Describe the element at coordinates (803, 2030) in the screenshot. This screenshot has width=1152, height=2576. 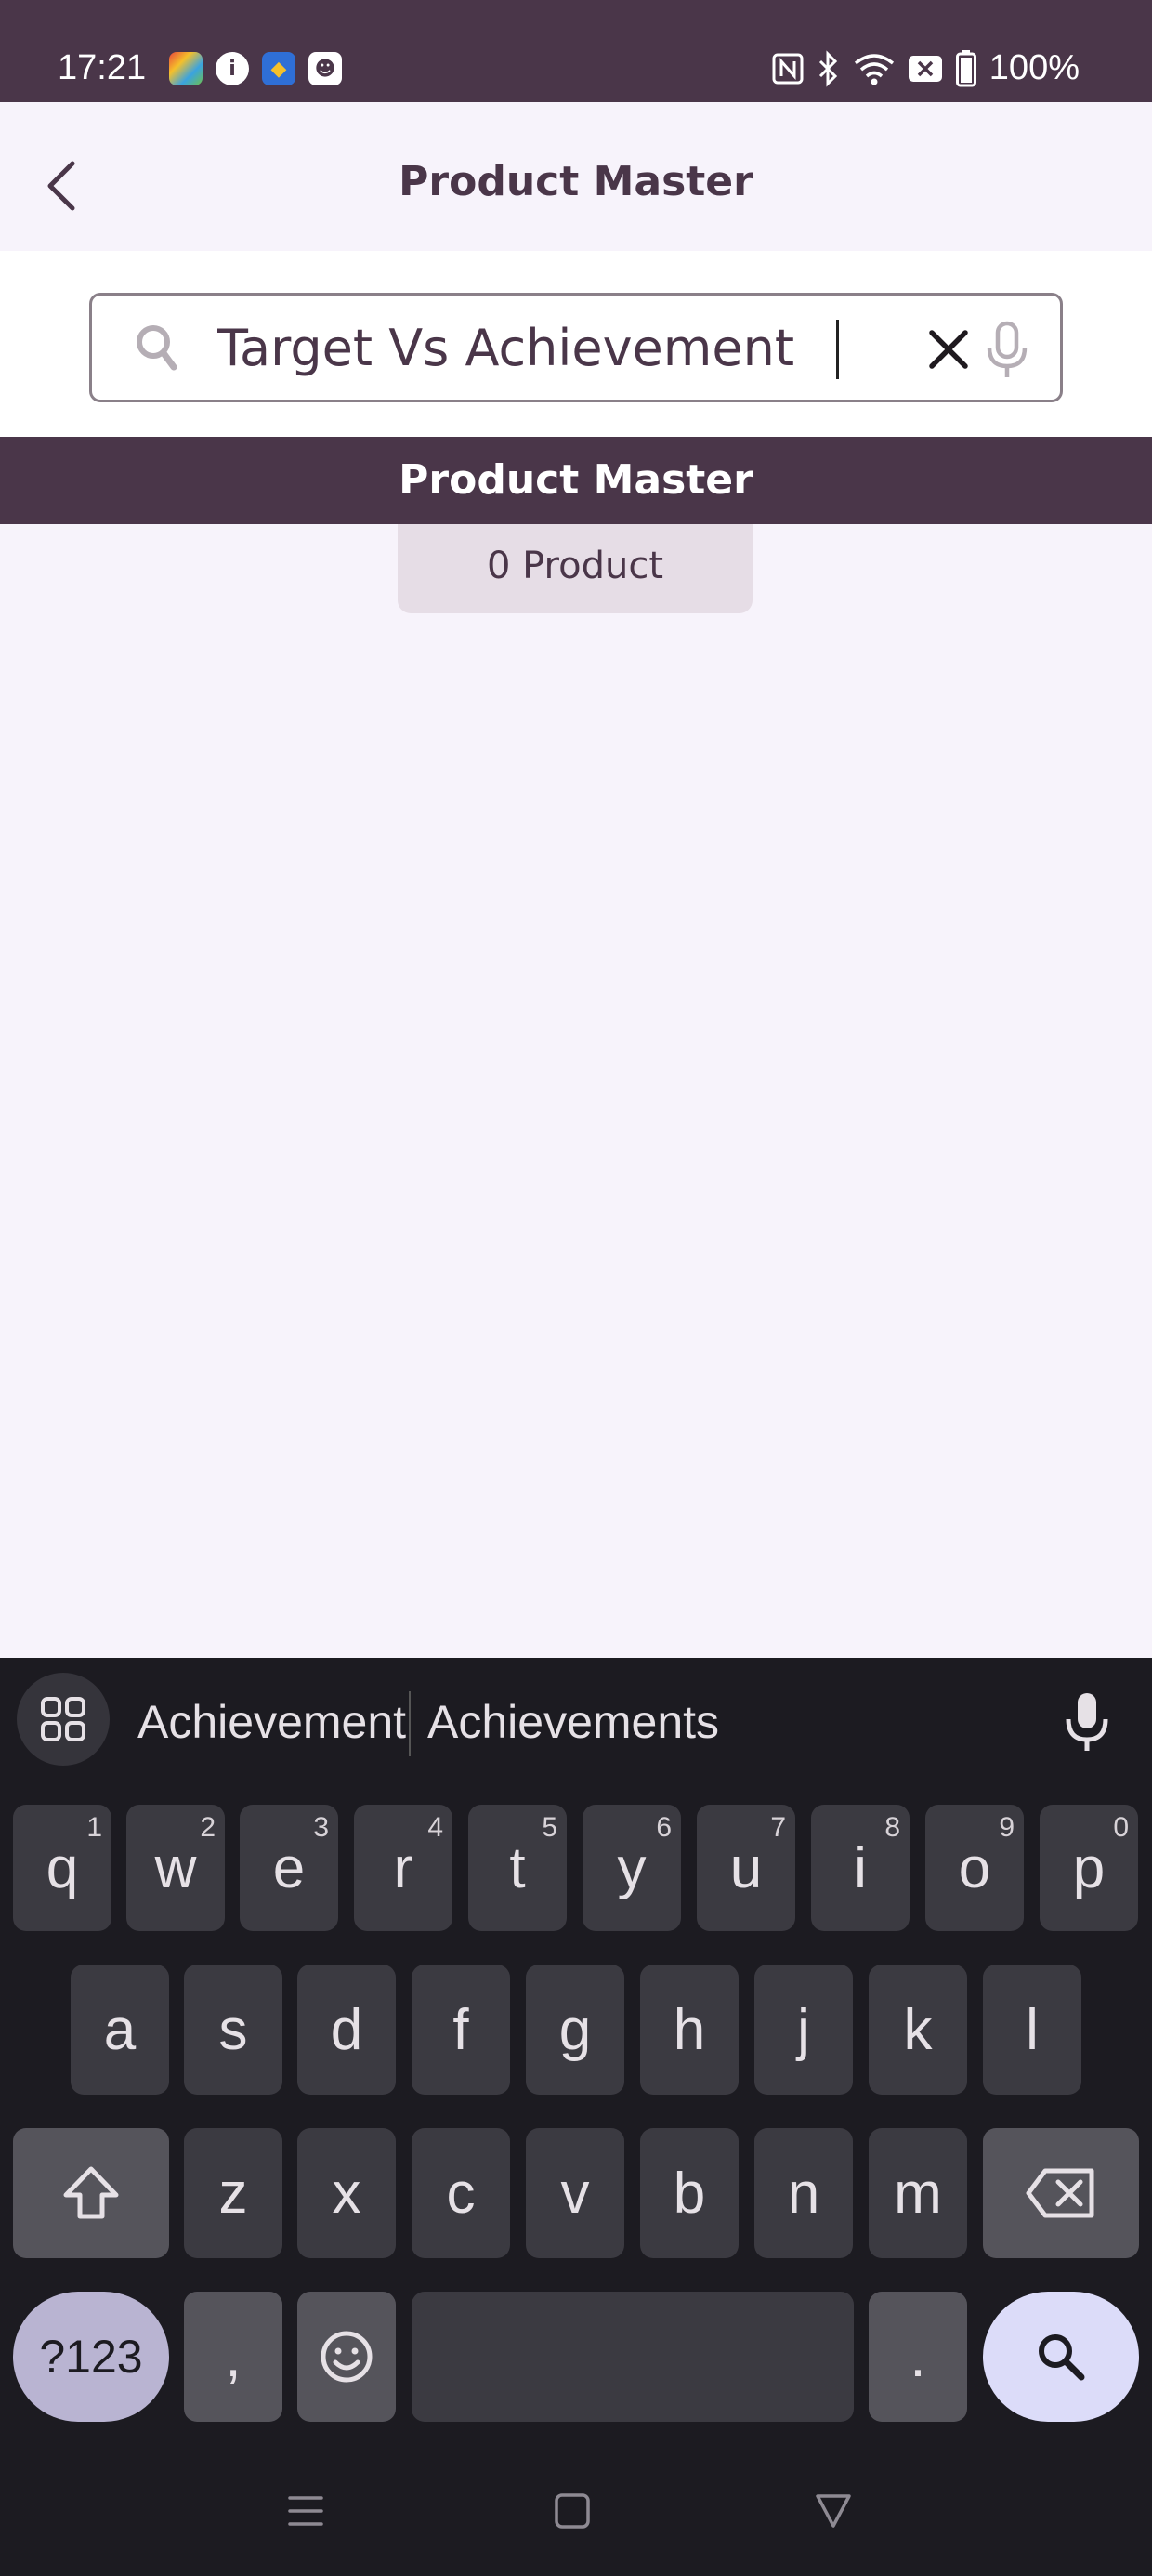
I see `key-j: j` at that location.